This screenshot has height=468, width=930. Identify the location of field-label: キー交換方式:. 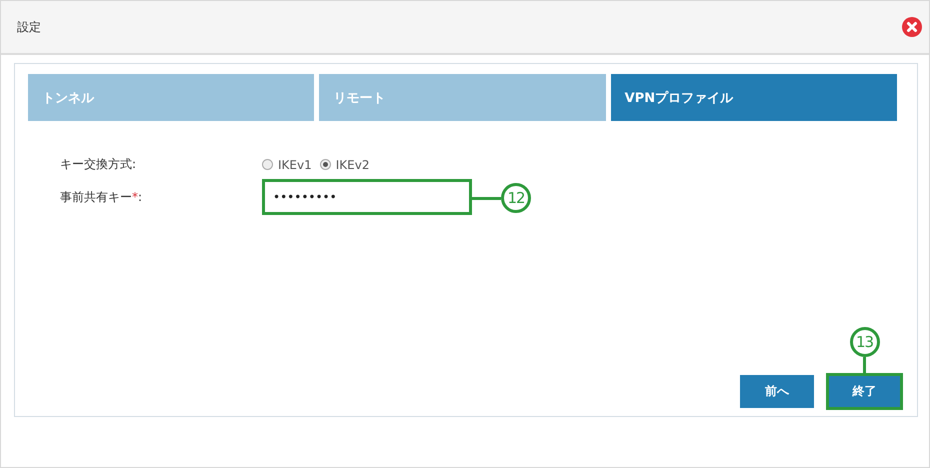
(99, 164).